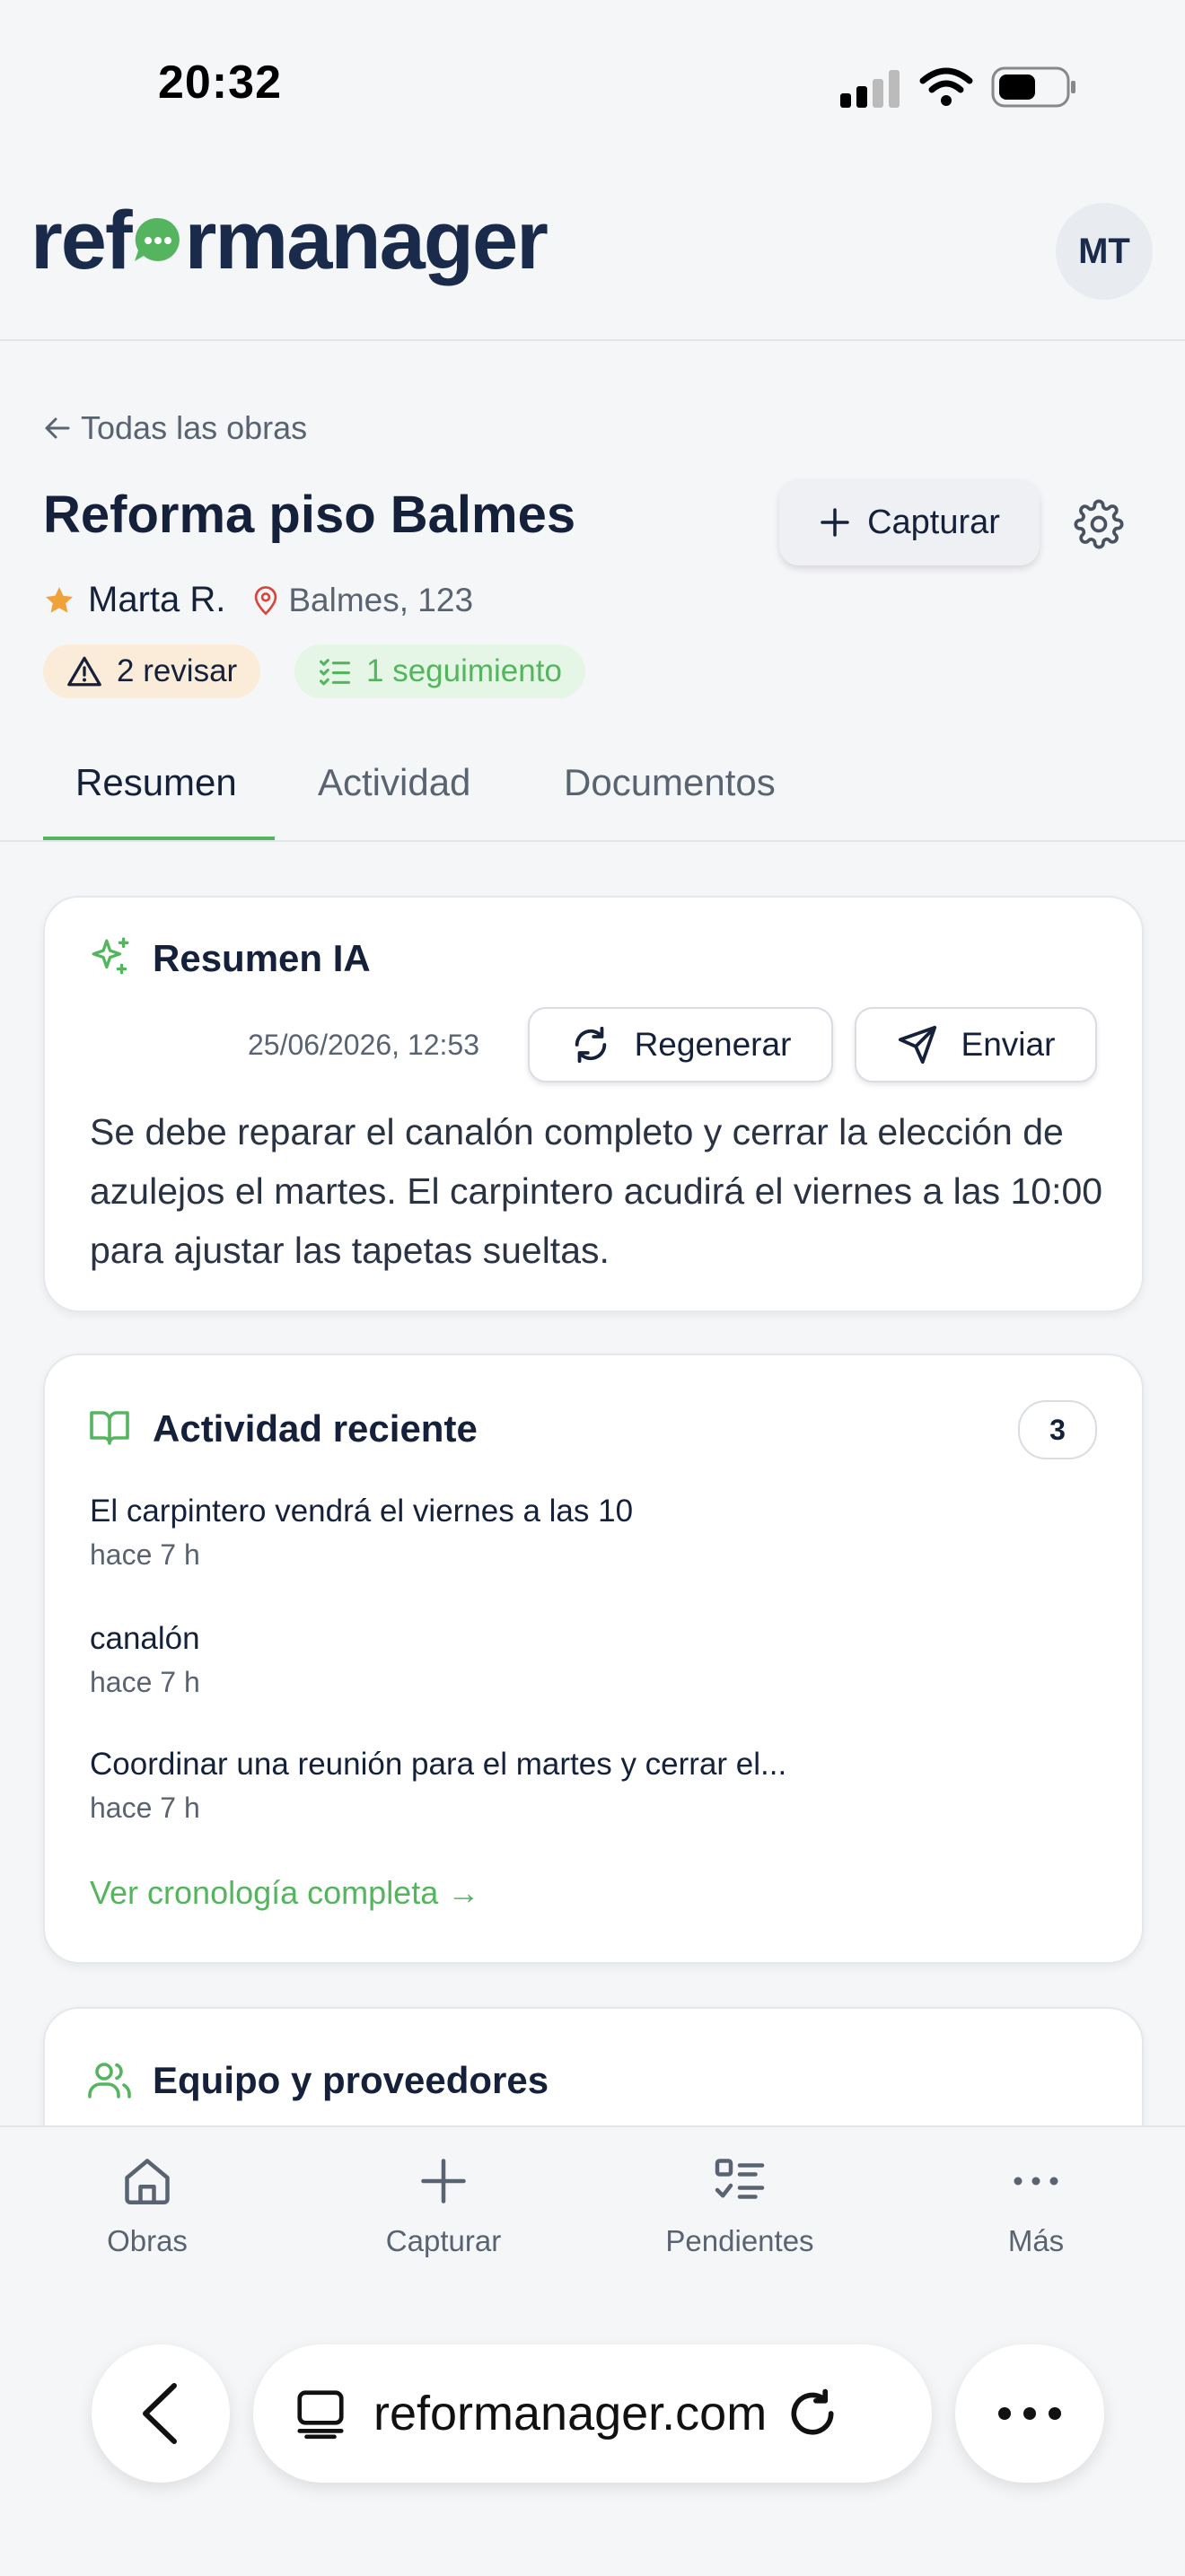 This screenshot has width=1185, height=2576. I want to click on warning-icon, so click(84, 671).